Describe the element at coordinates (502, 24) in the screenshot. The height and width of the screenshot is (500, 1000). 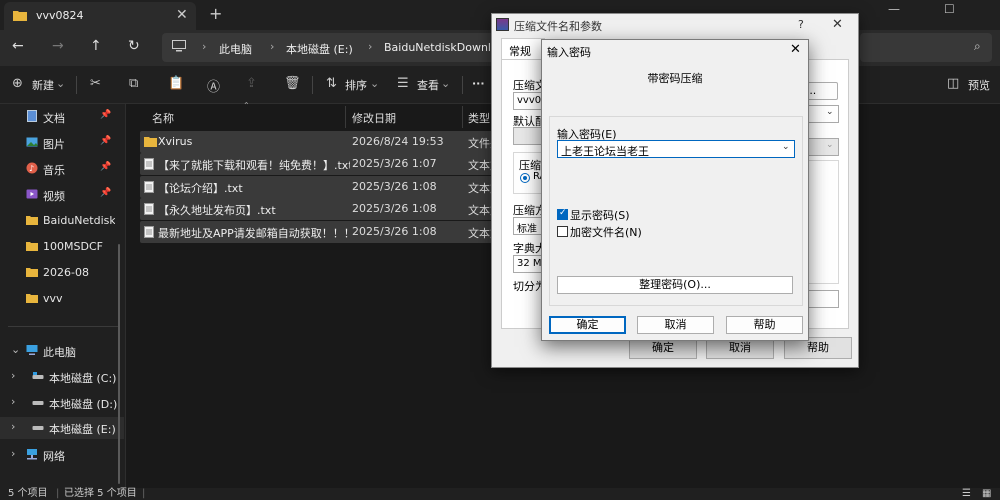
I see `winrar-icon` at that location.